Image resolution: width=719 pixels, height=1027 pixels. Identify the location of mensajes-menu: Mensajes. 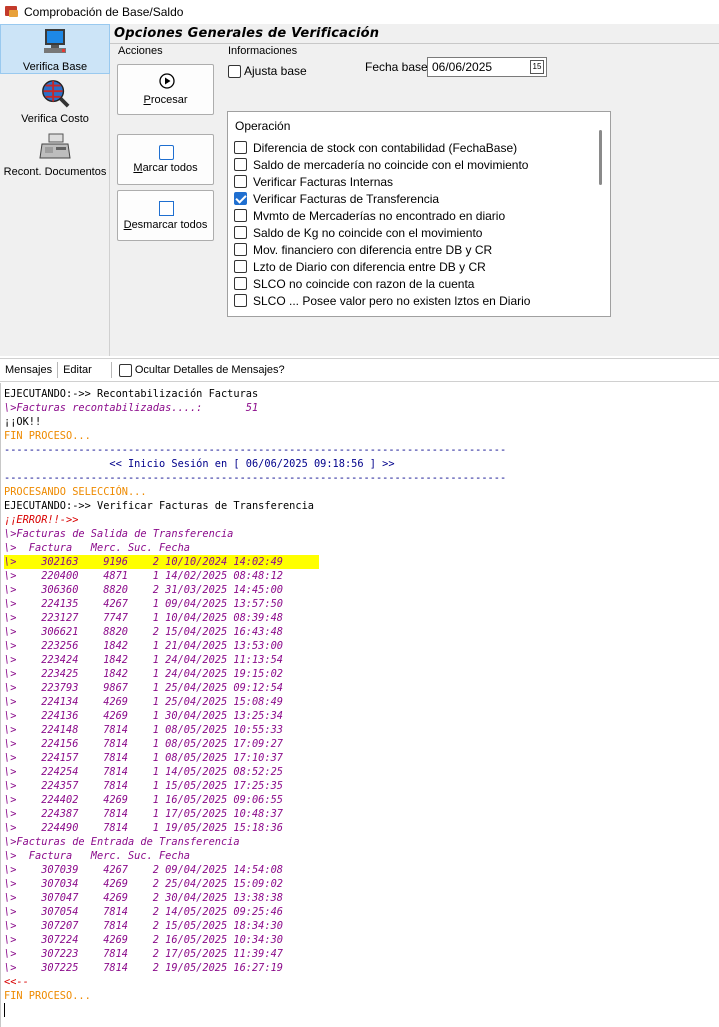
(28, 370).